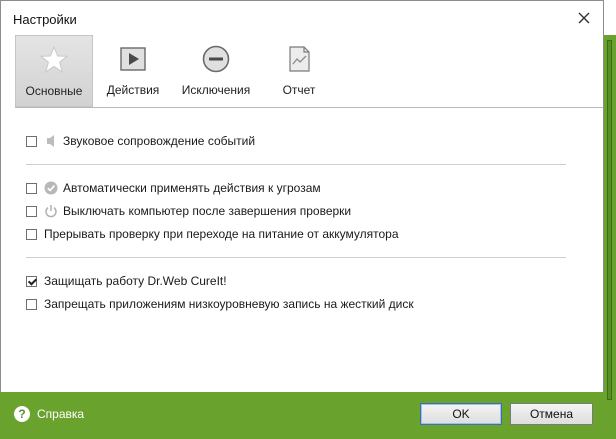 This screenshot has width=616, height=439. What do you see at coordinates (216, 59) in the screenshot?
I see `minus-circle-icon` at bounding box center [216, 59].